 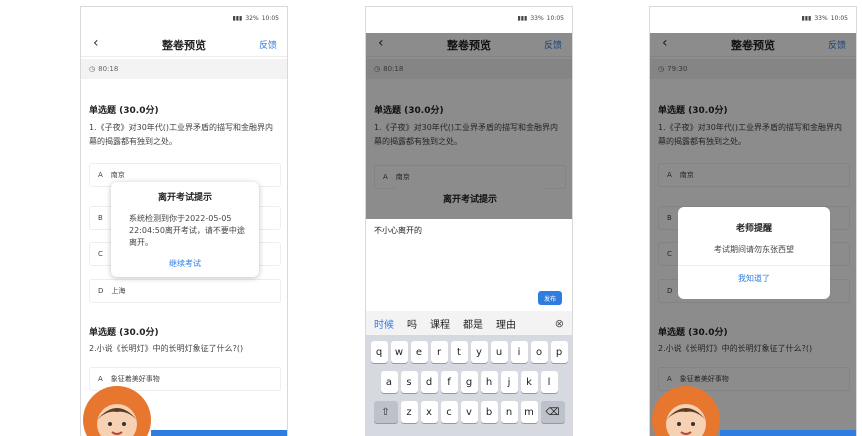 I want to click on input-text: 不小心离开的, so click(x=398, y=230).